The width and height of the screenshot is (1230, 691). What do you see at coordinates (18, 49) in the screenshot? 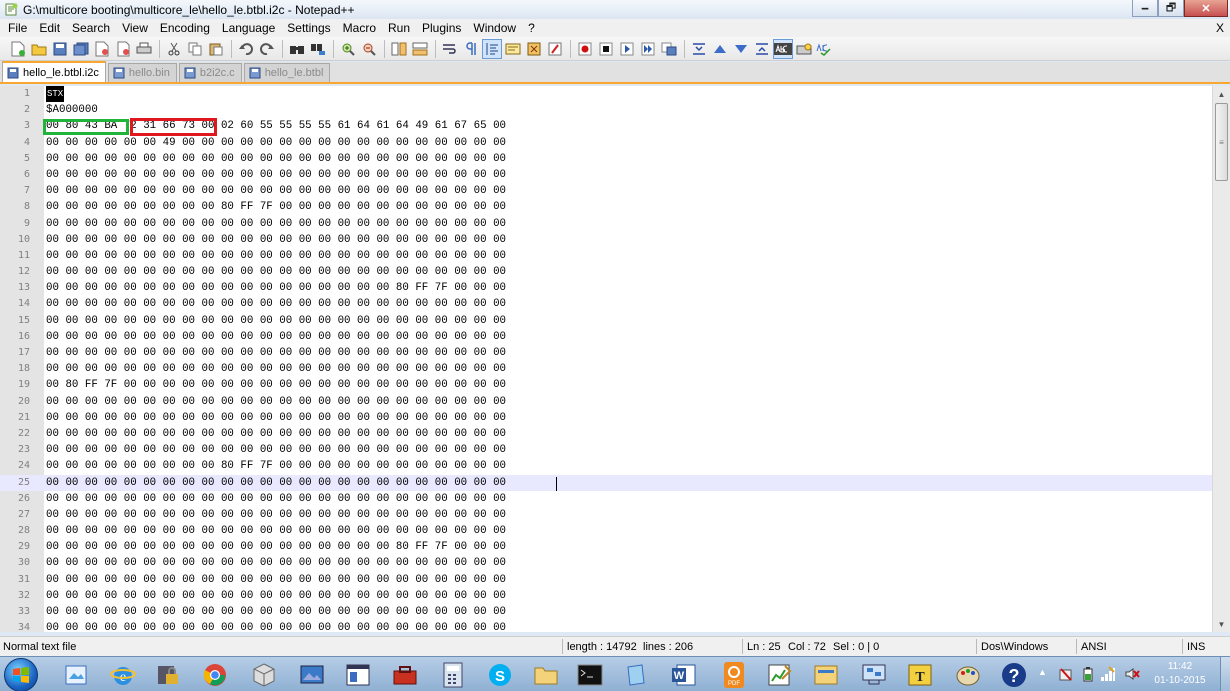
I see `new-file-icon` at bounding box center [18, 49].